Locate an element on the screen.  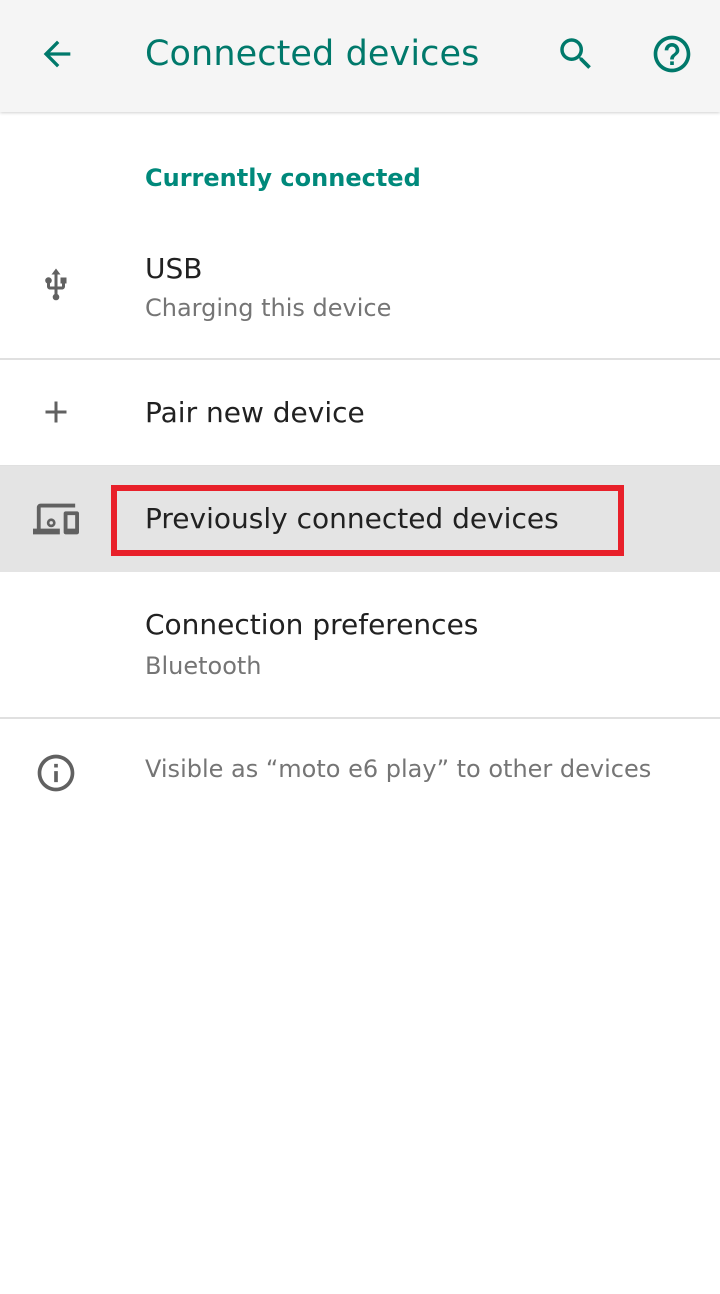
search-icon is located at coordinates (576, 56).